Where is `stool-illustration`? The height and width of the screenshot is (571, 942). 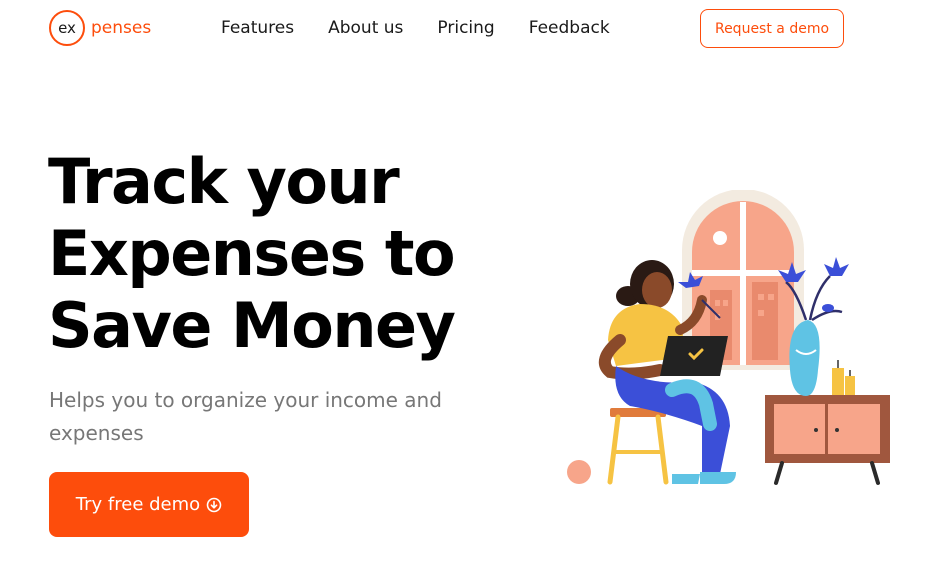 stool-illustration is located at coordinates (638, 446).